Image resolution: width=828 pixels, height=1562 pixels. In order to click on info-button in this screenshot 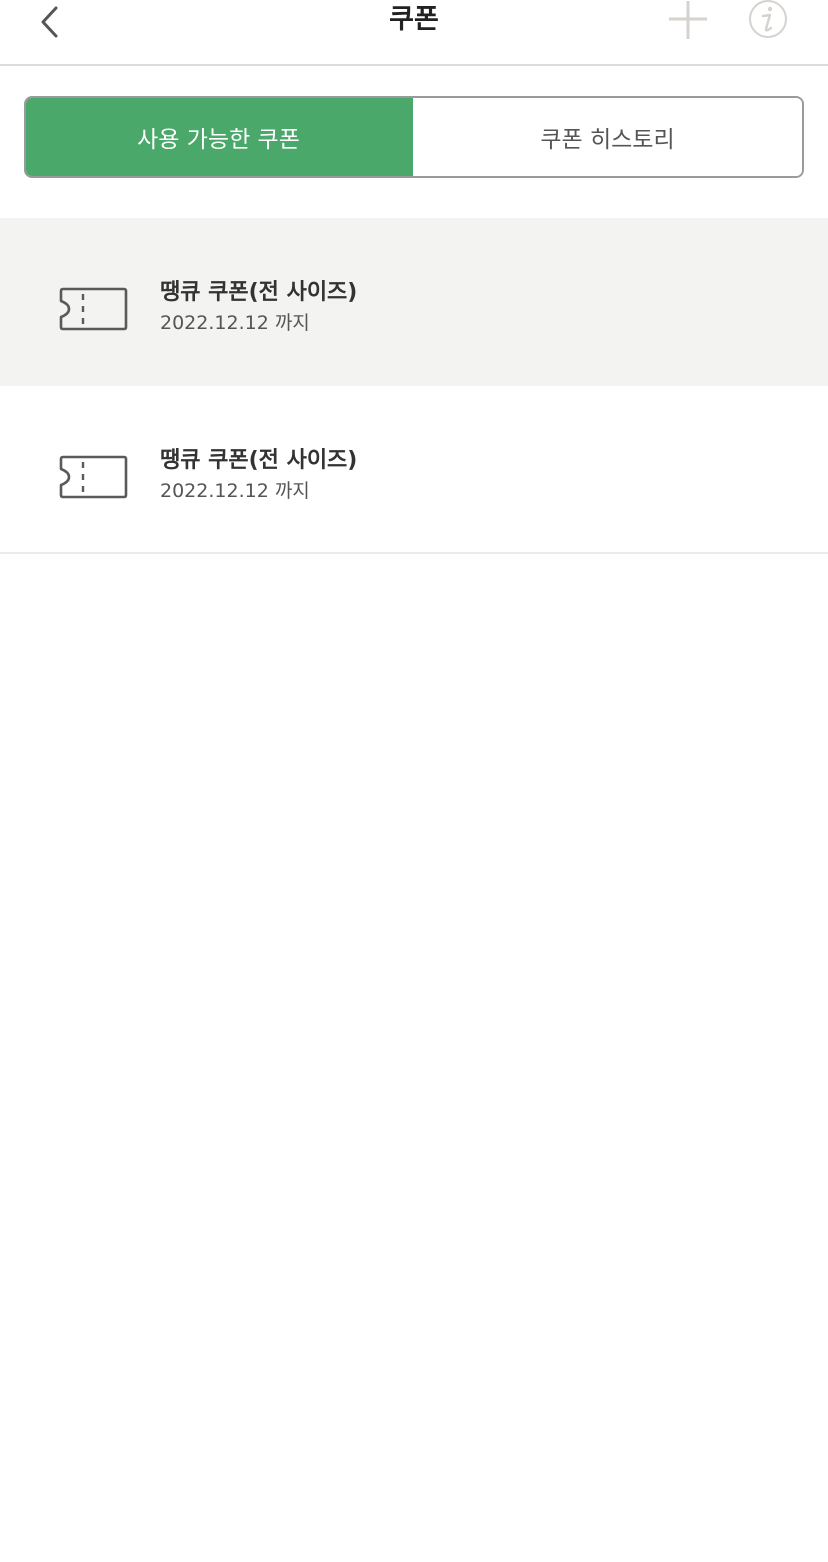, I will do `click(768, 21)`.